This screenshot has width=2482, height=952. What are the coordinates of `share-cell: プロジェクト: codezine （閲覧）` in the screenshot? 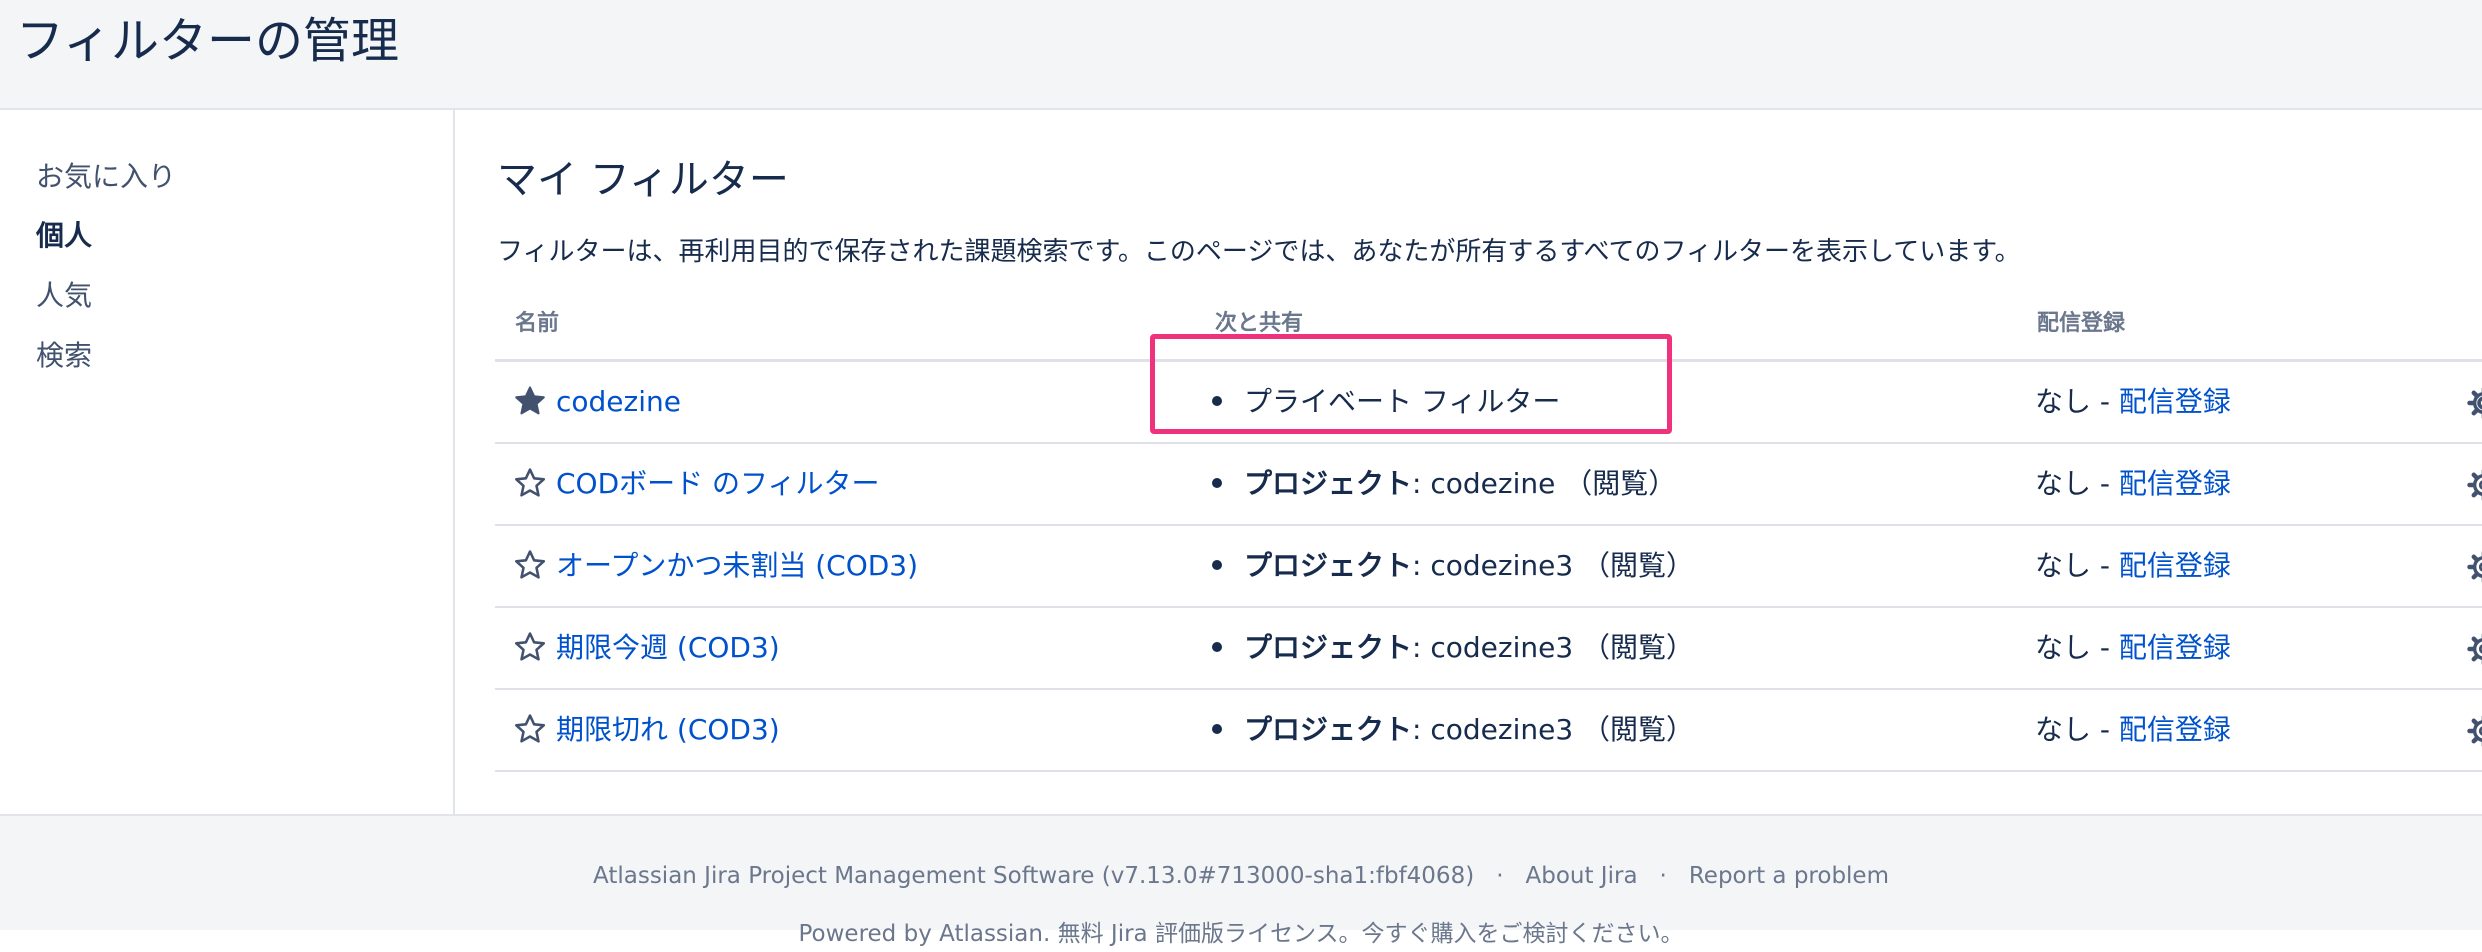 It's located at (1444, 484).